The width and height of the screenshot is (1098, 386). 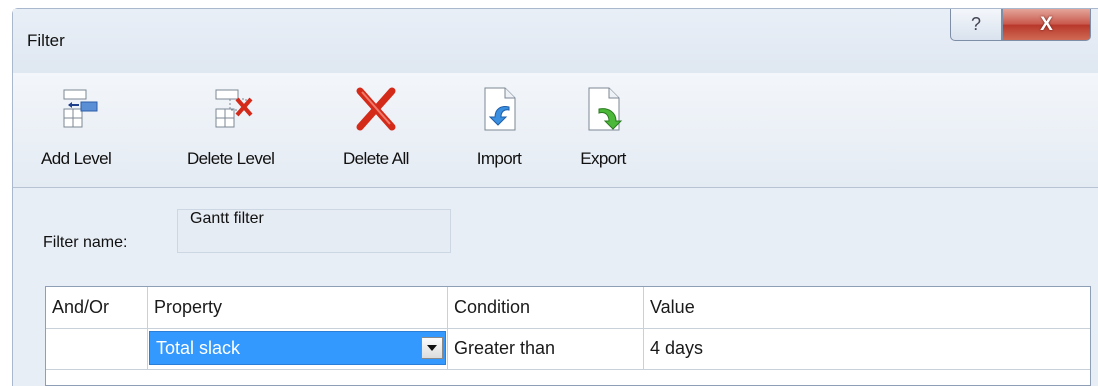 I want to click on export-icon, so click(x=605, y=109).